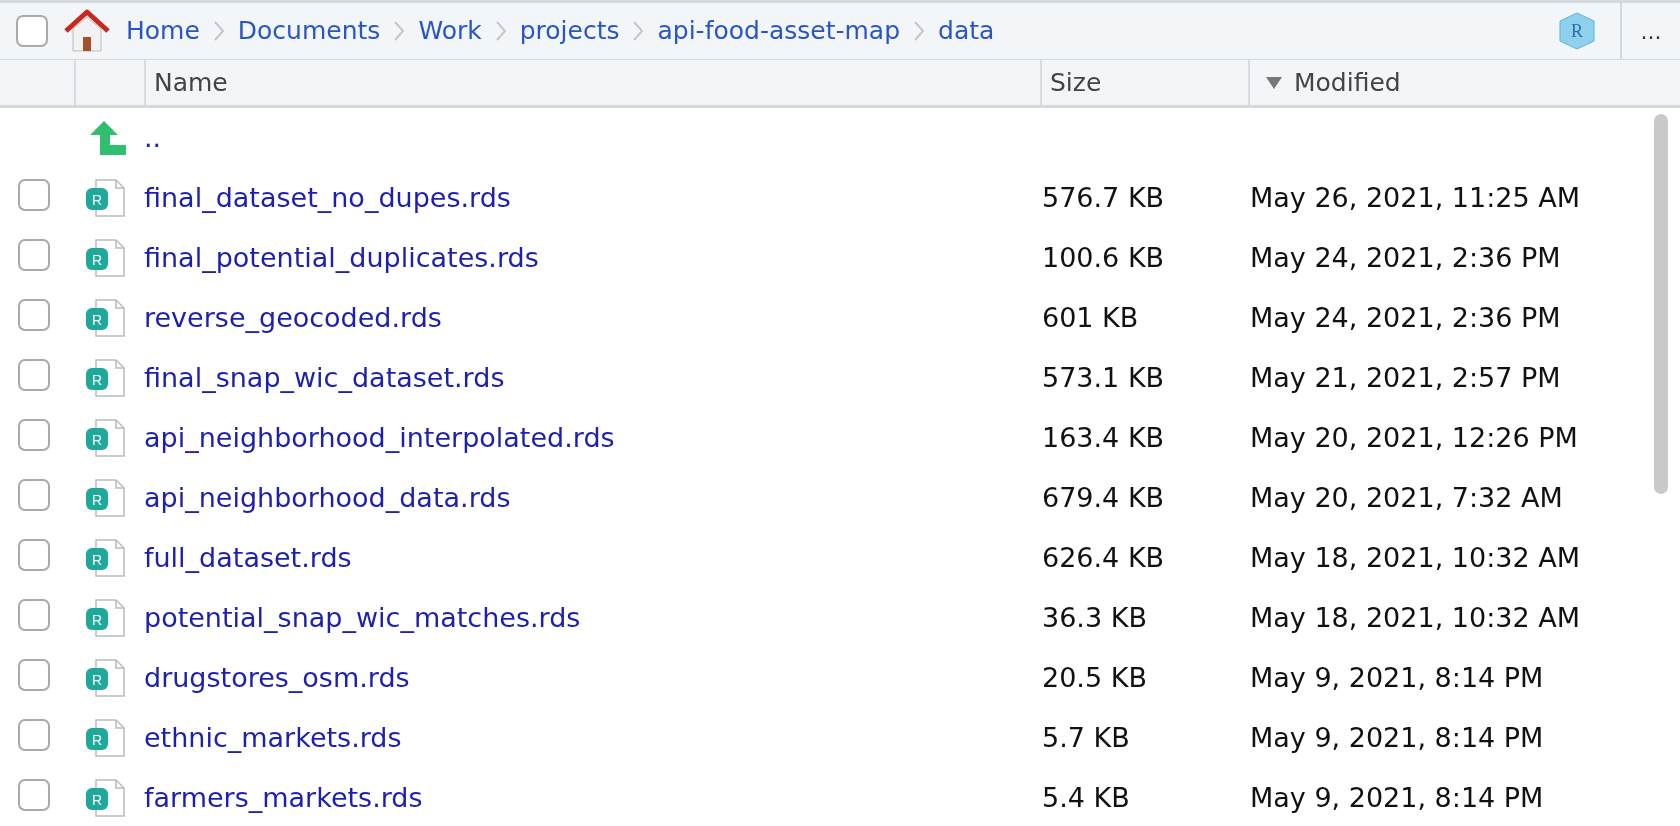 The width and height of the screenshot is (1680, 826). What do you see at coordinates (248, 557) in the screenshot?
I see `file-name-link: full_dataset.rds` at bounding box center [248, 557].